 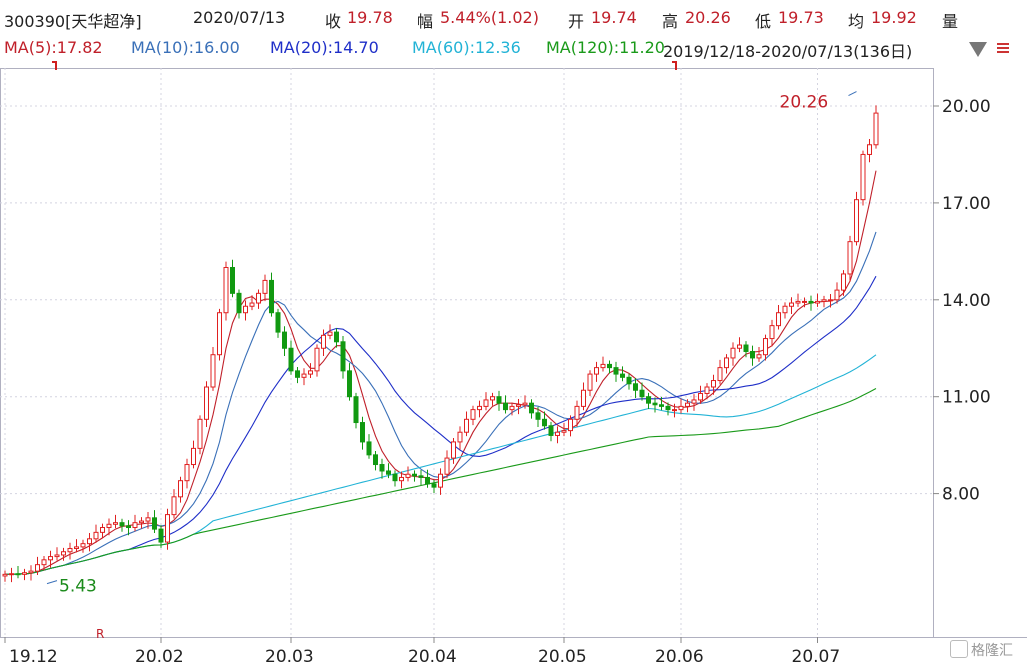 What do you see at coordinates (961, 495) in the screenshot?
I see `y-tick-label: 8.00` at bounding box center [961, 495].